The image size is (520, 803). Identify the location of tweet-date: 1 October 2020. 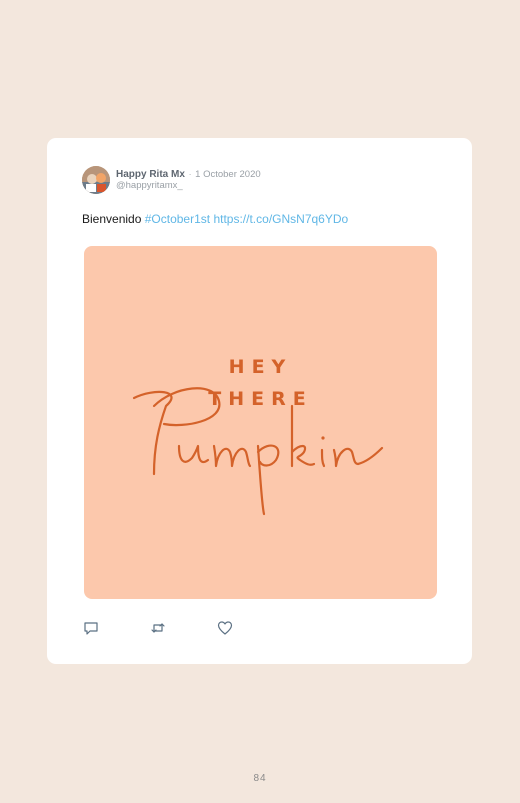
(228, 174).